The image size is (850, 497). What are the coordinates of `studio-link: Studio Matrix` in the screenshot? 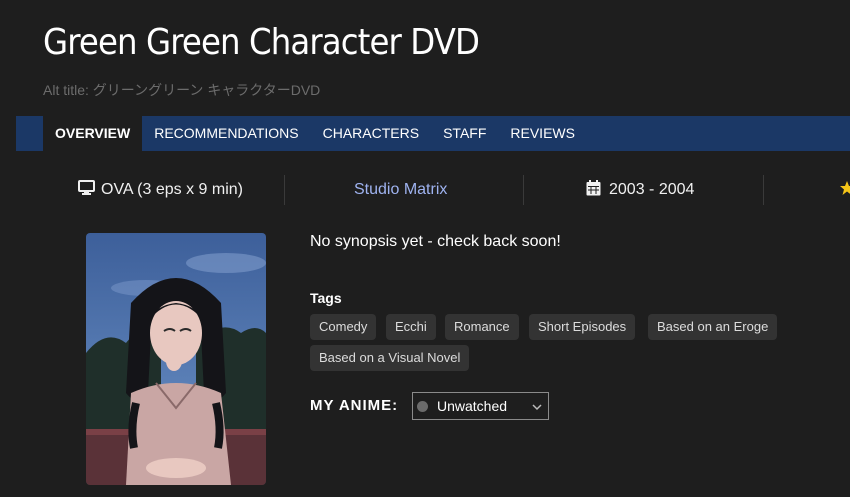 It's located at (400, 190).